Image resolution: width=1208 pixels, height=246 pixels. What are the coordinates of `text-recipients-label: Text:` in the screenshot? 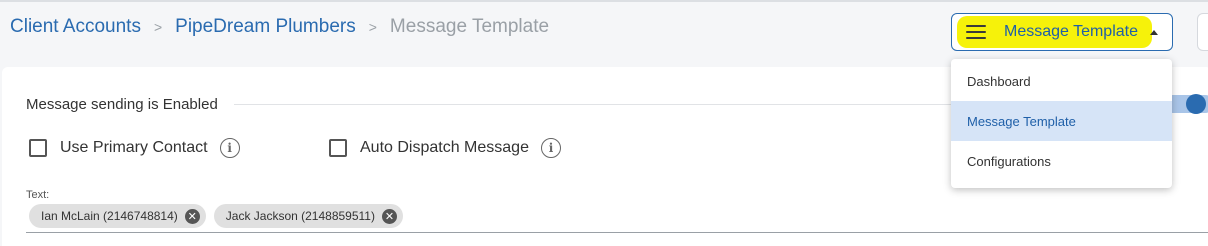 It's located at (38, 195).